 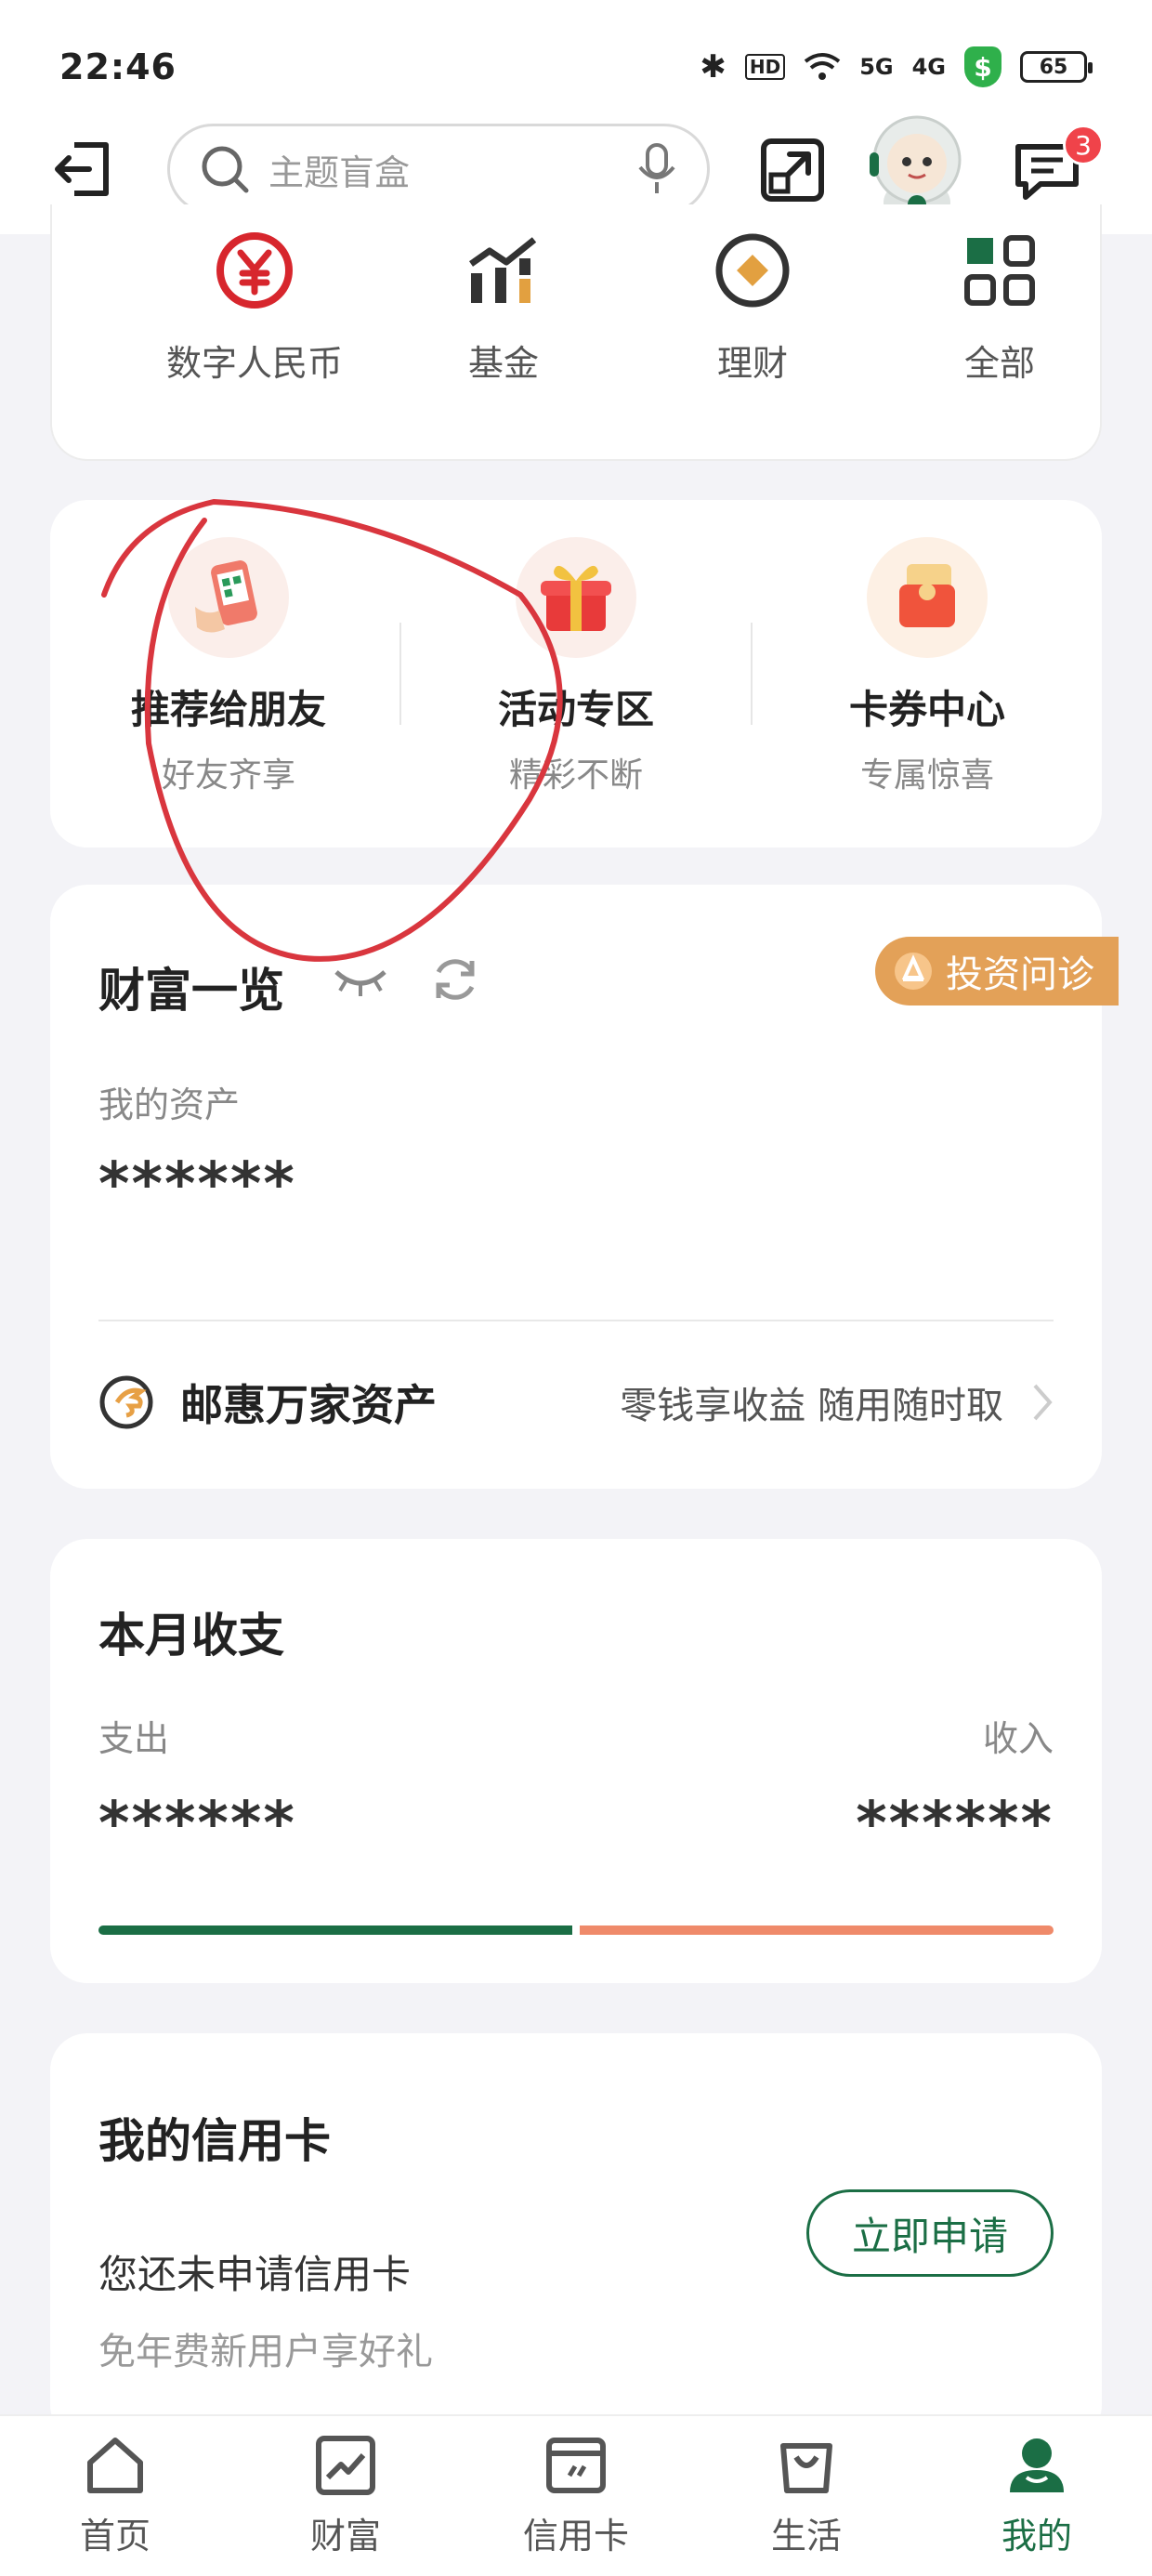 I want to click on bluetooth-icon: ✱, so click(x=713, y=66).